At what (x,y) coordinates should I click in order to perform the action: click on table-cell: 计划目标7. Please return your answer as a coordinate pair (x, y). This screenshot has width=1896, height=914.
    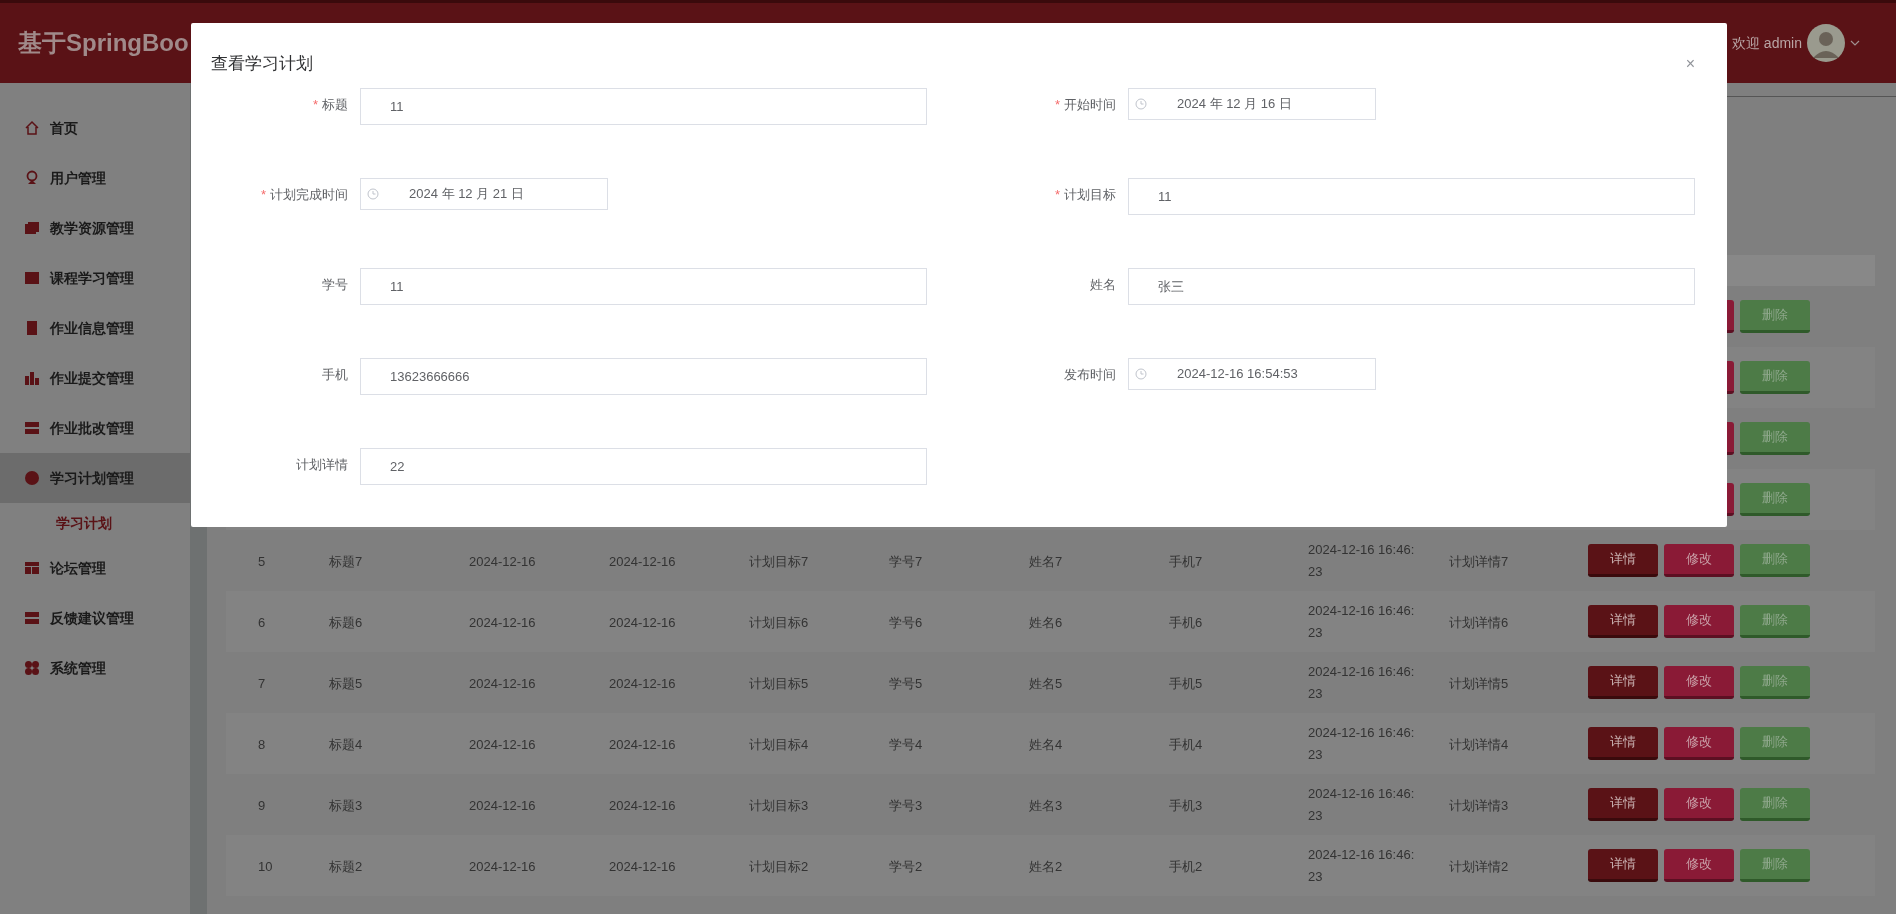
    Looking at the image, I should click on (779, 561).